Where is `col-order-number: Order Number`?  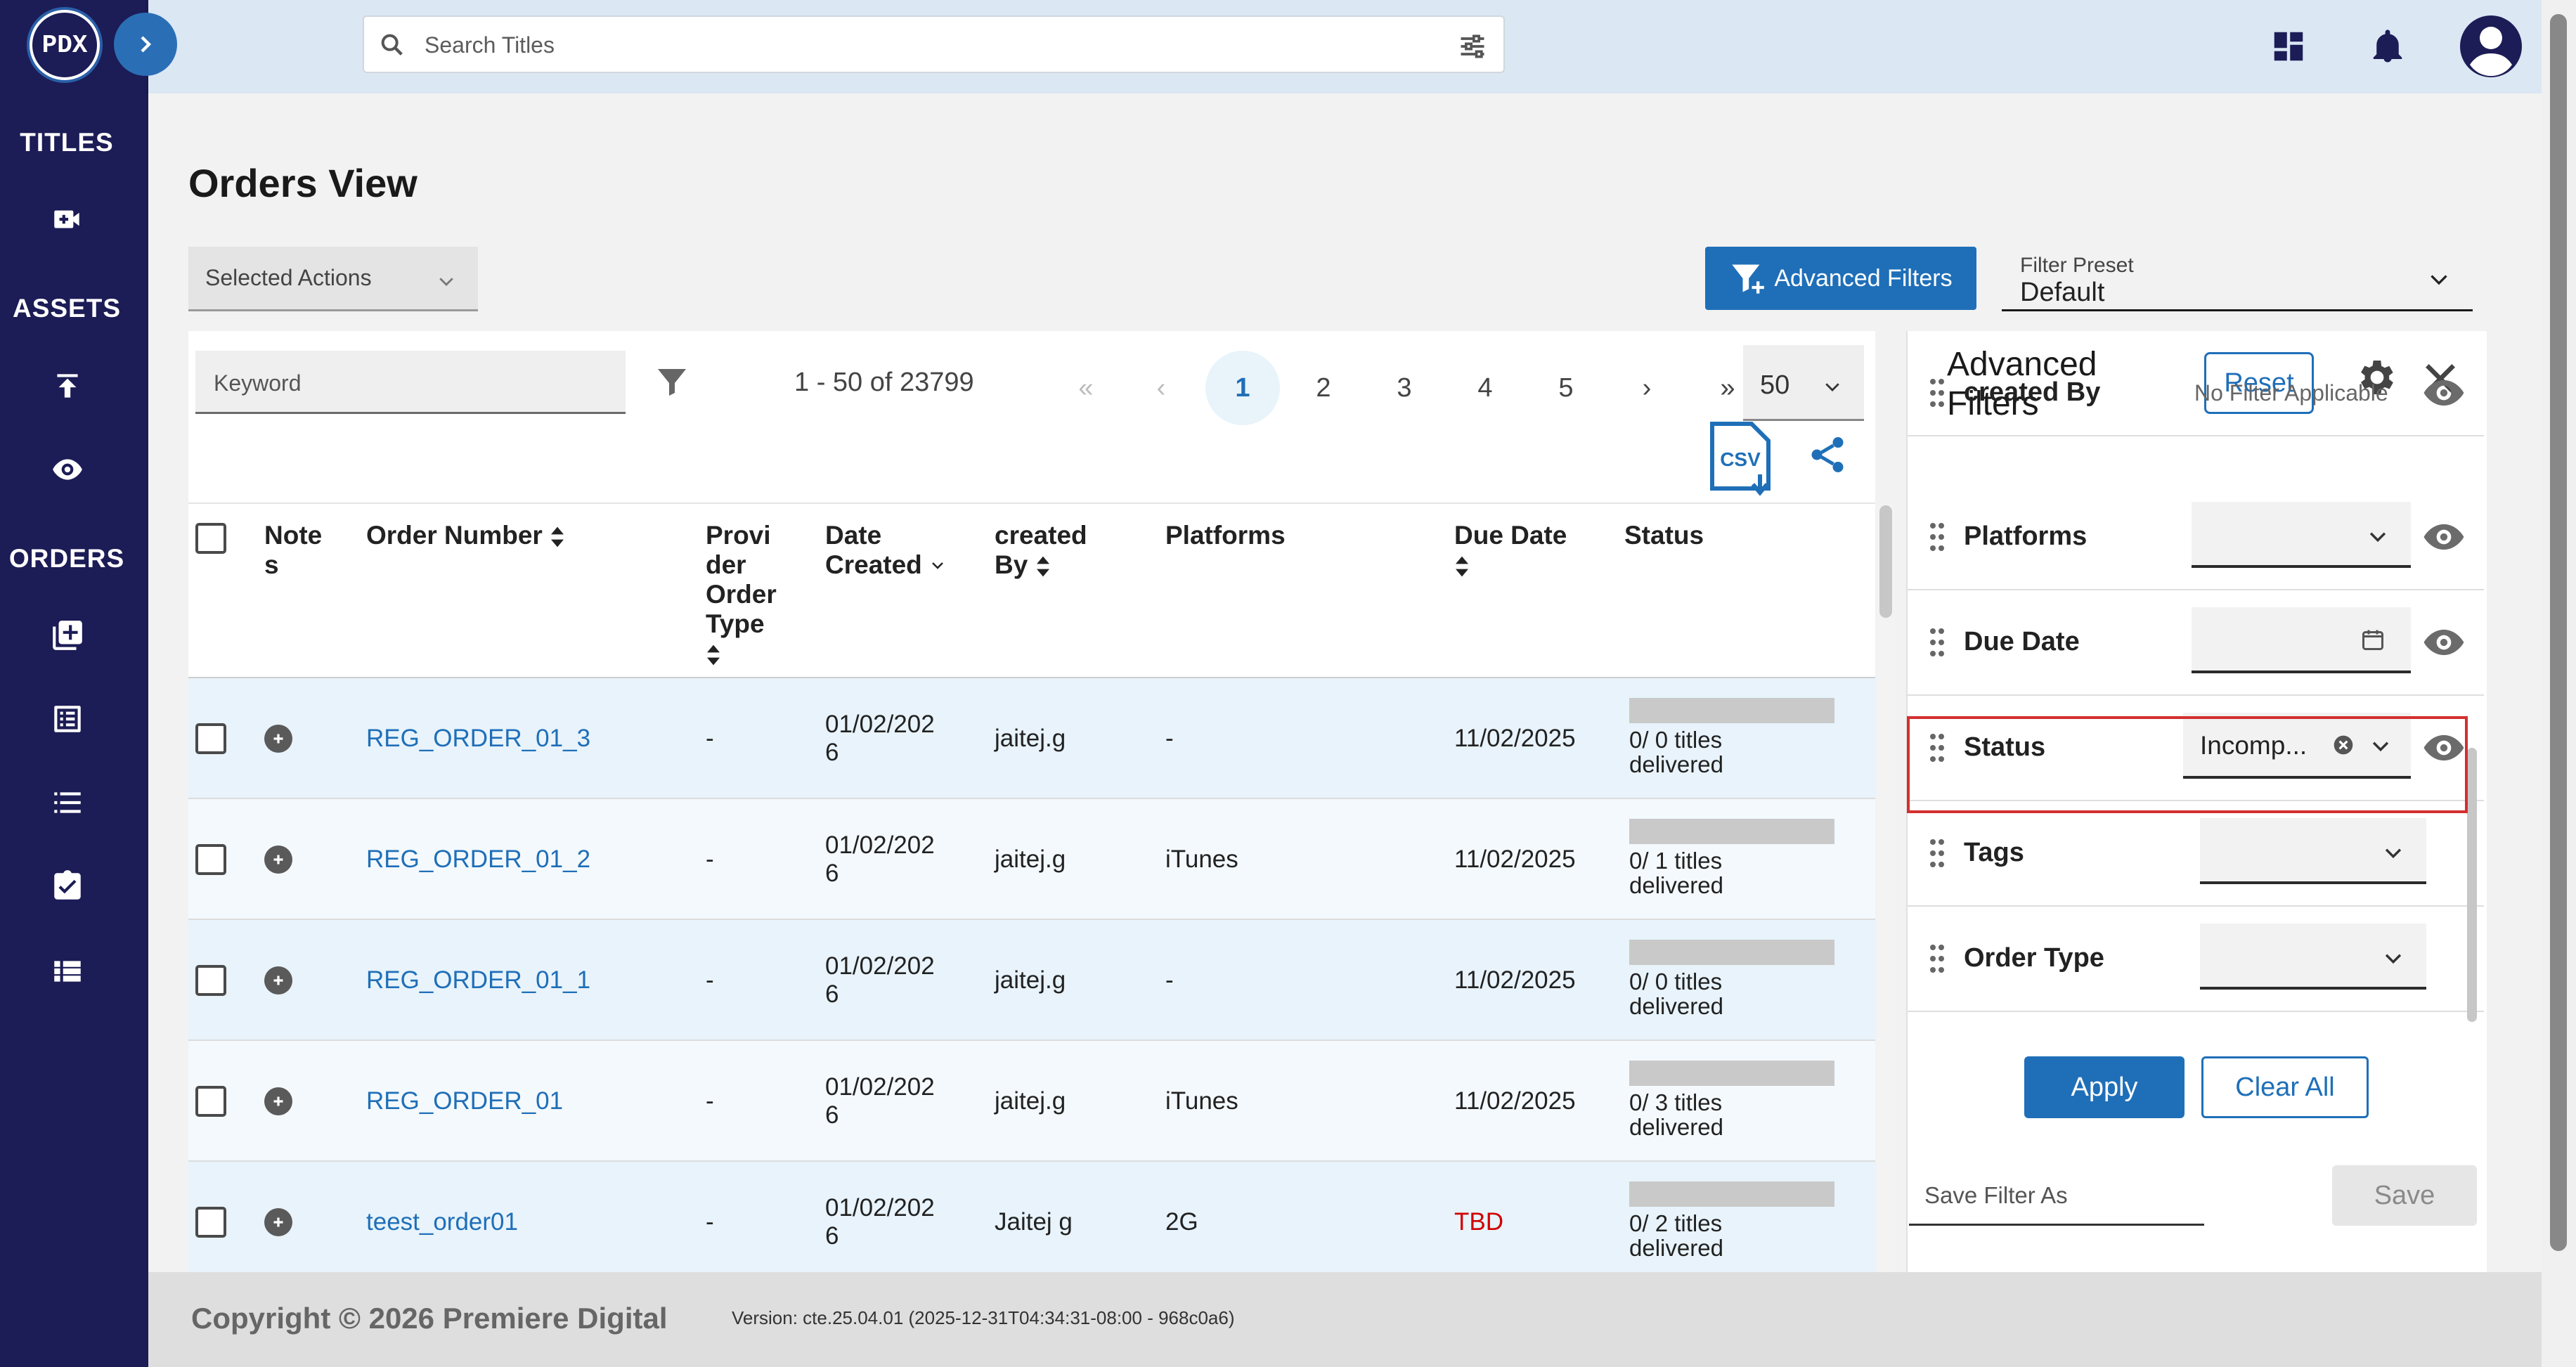 col-order-number: Order Number is located at coordinates (465, 535).